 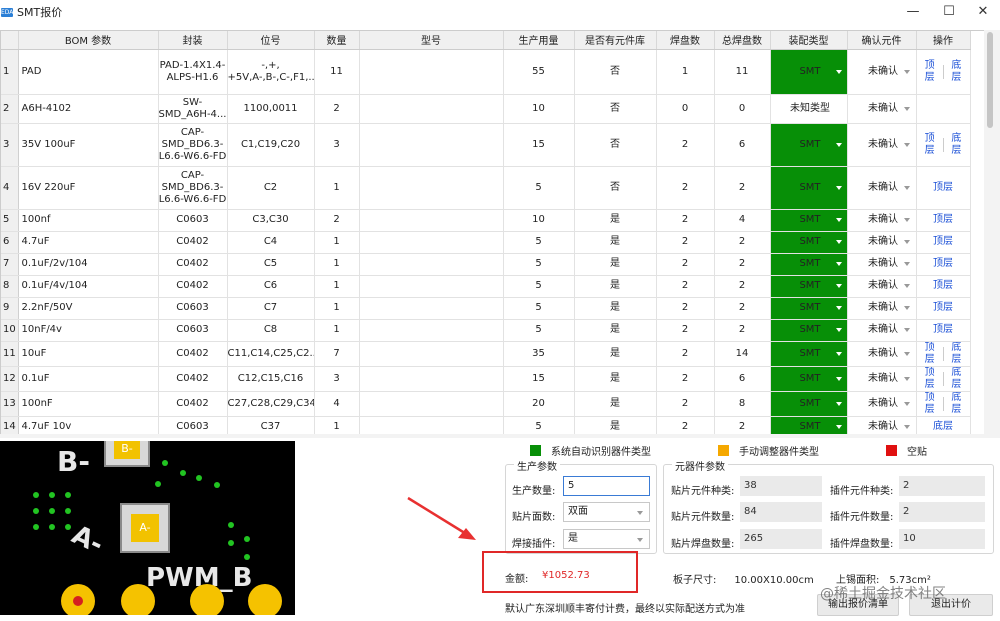 I want to click on header-pad-count: 焊盘数, so click(x=685, y=40).